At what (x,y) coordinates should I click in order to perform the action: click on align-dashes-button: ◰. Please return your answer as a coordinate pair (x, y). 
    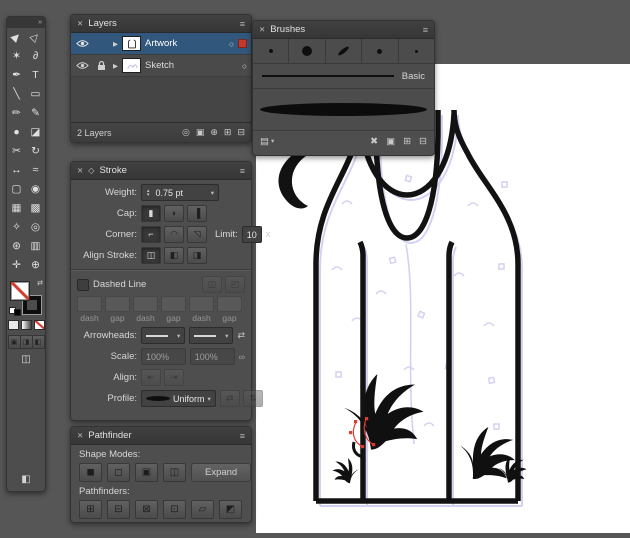
    Looking at the image, I should click on (235, 284).